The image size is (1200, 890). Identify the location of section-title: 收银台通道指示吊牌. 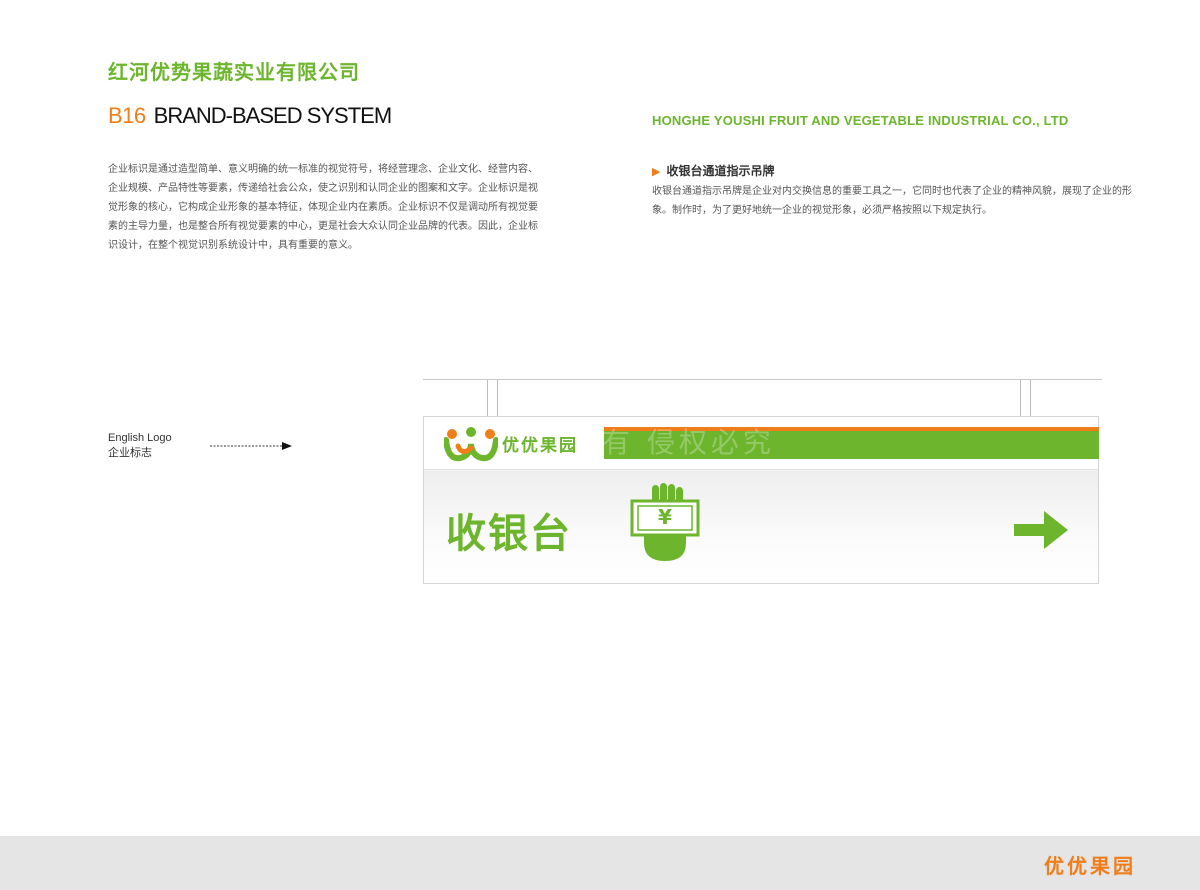
(720, 171).